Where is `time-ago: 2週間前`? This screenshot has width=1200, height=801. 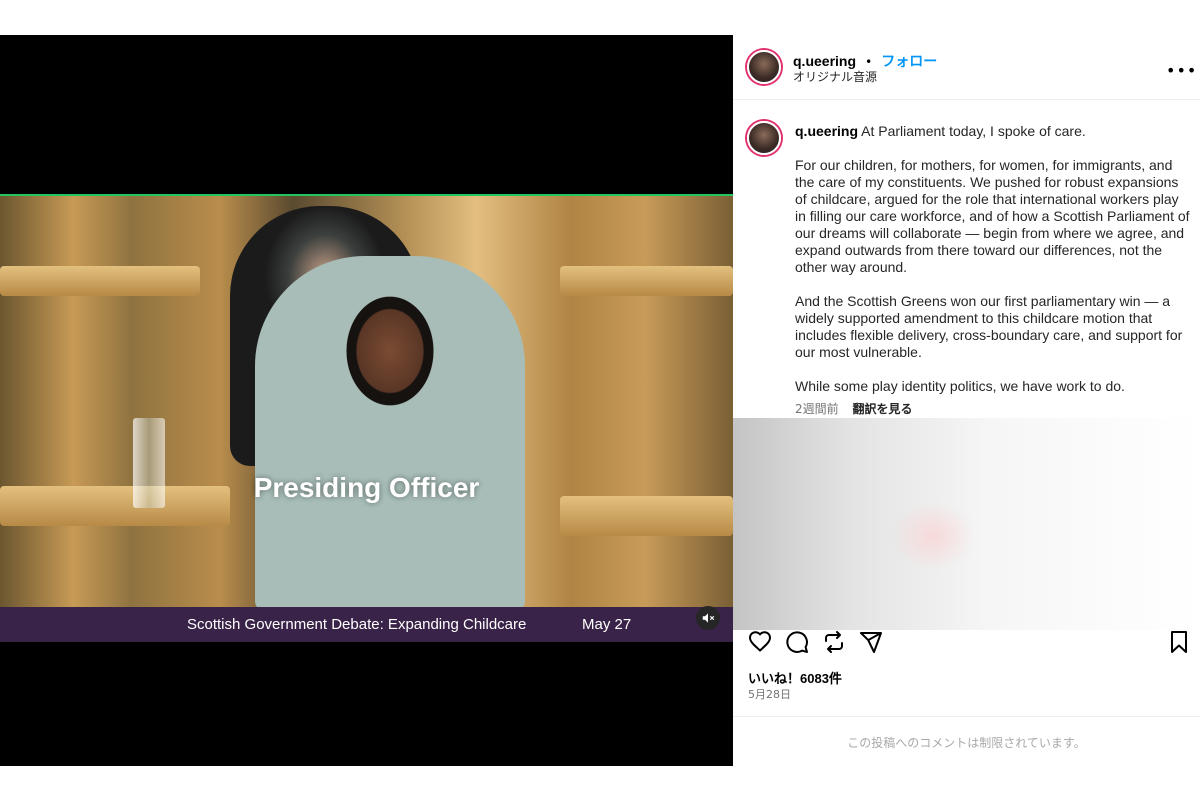
time-ago: 2週間前 is located at coordinates (817, 409).